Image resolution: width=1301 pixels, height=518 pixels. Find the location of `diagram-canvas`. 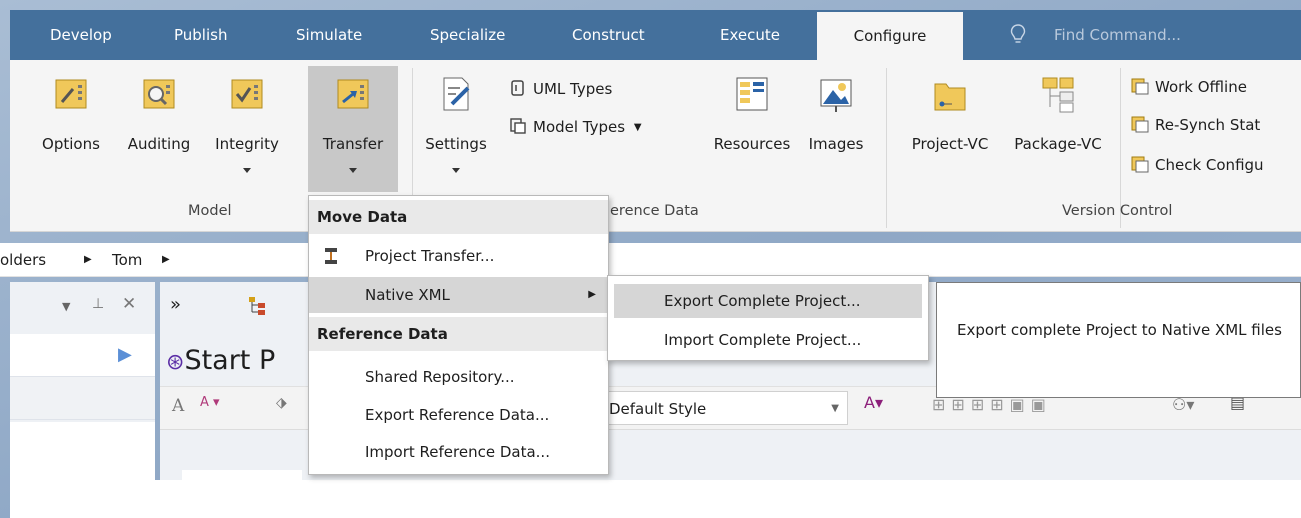

diagram-canvas is located at coordinates (242, 475).